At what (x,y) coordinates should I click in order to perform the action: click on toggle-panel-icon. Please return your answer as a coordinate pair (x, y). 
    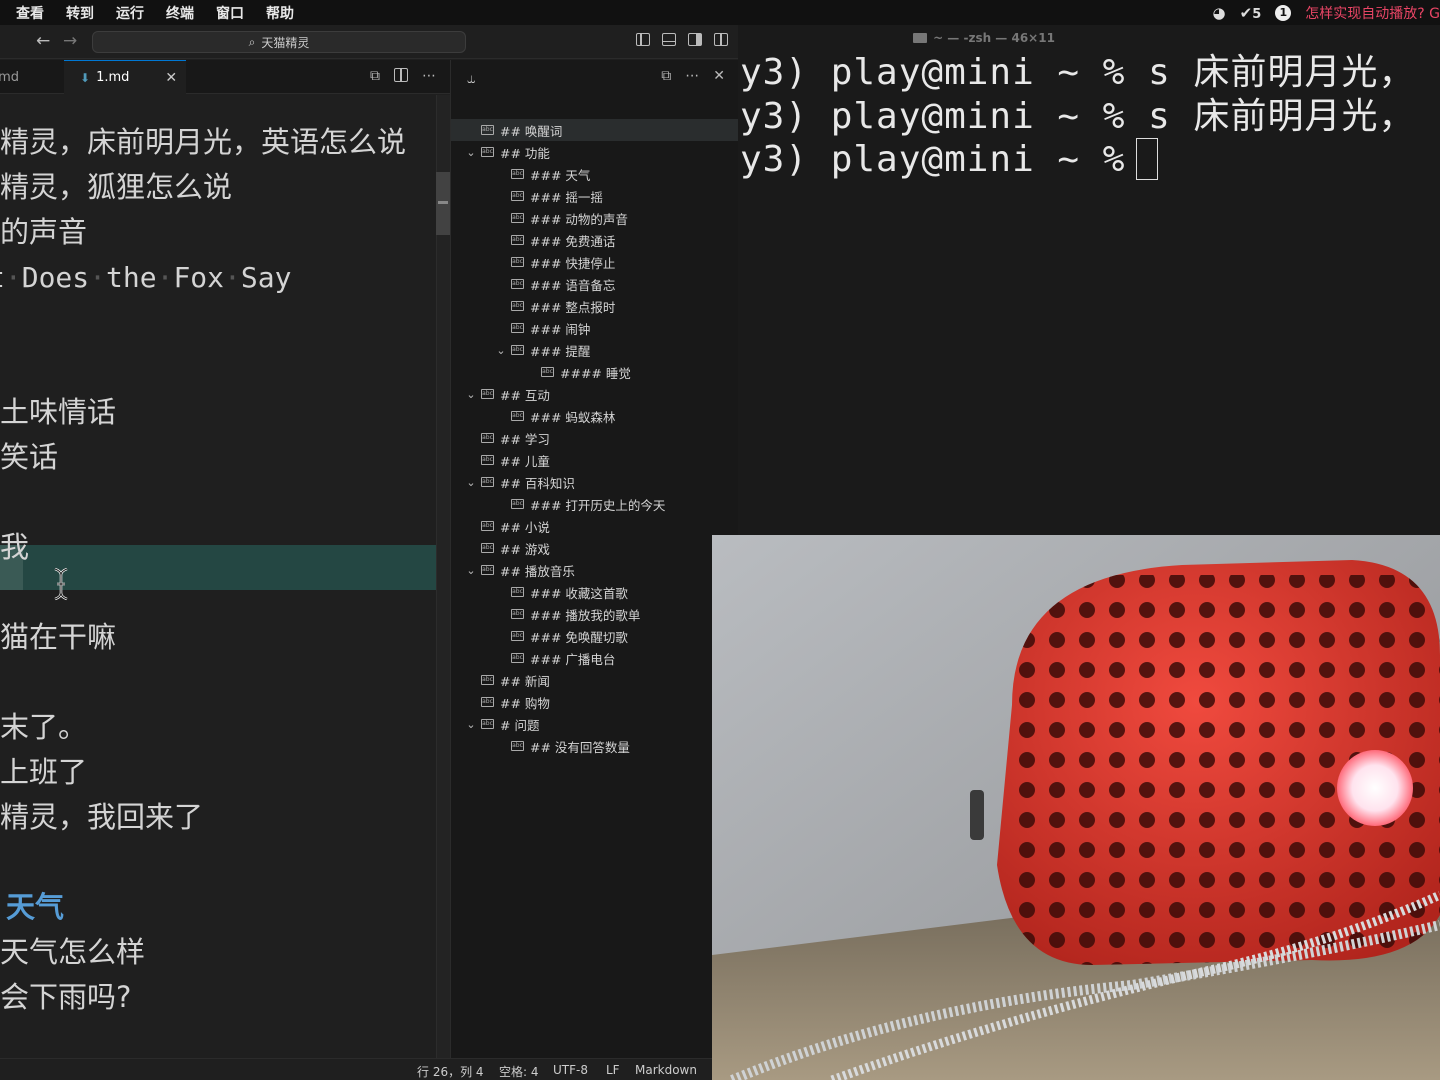
    Looking at the image, I should click on (669, 39).